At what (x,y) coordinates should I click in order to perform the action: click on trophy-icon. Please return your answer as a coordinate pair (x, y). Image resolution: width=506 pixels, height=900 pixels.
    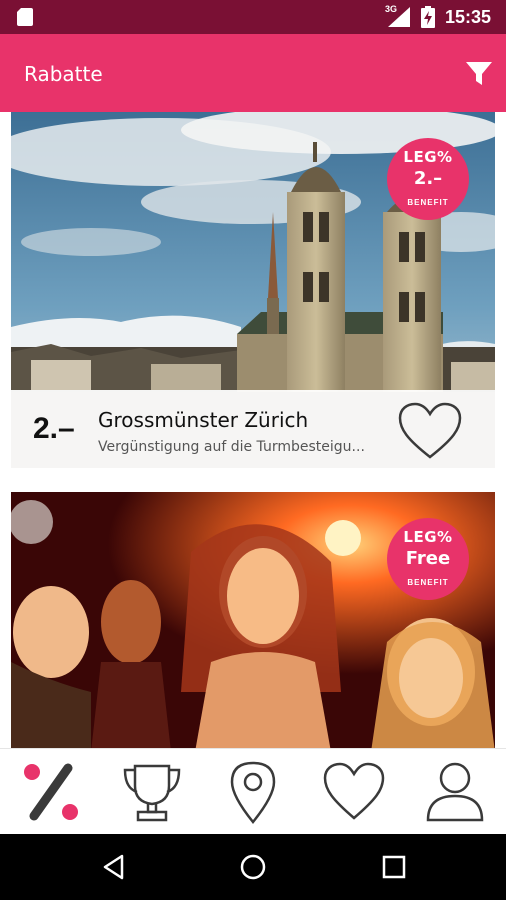
    Looking at the image, I should click on (152, 793).